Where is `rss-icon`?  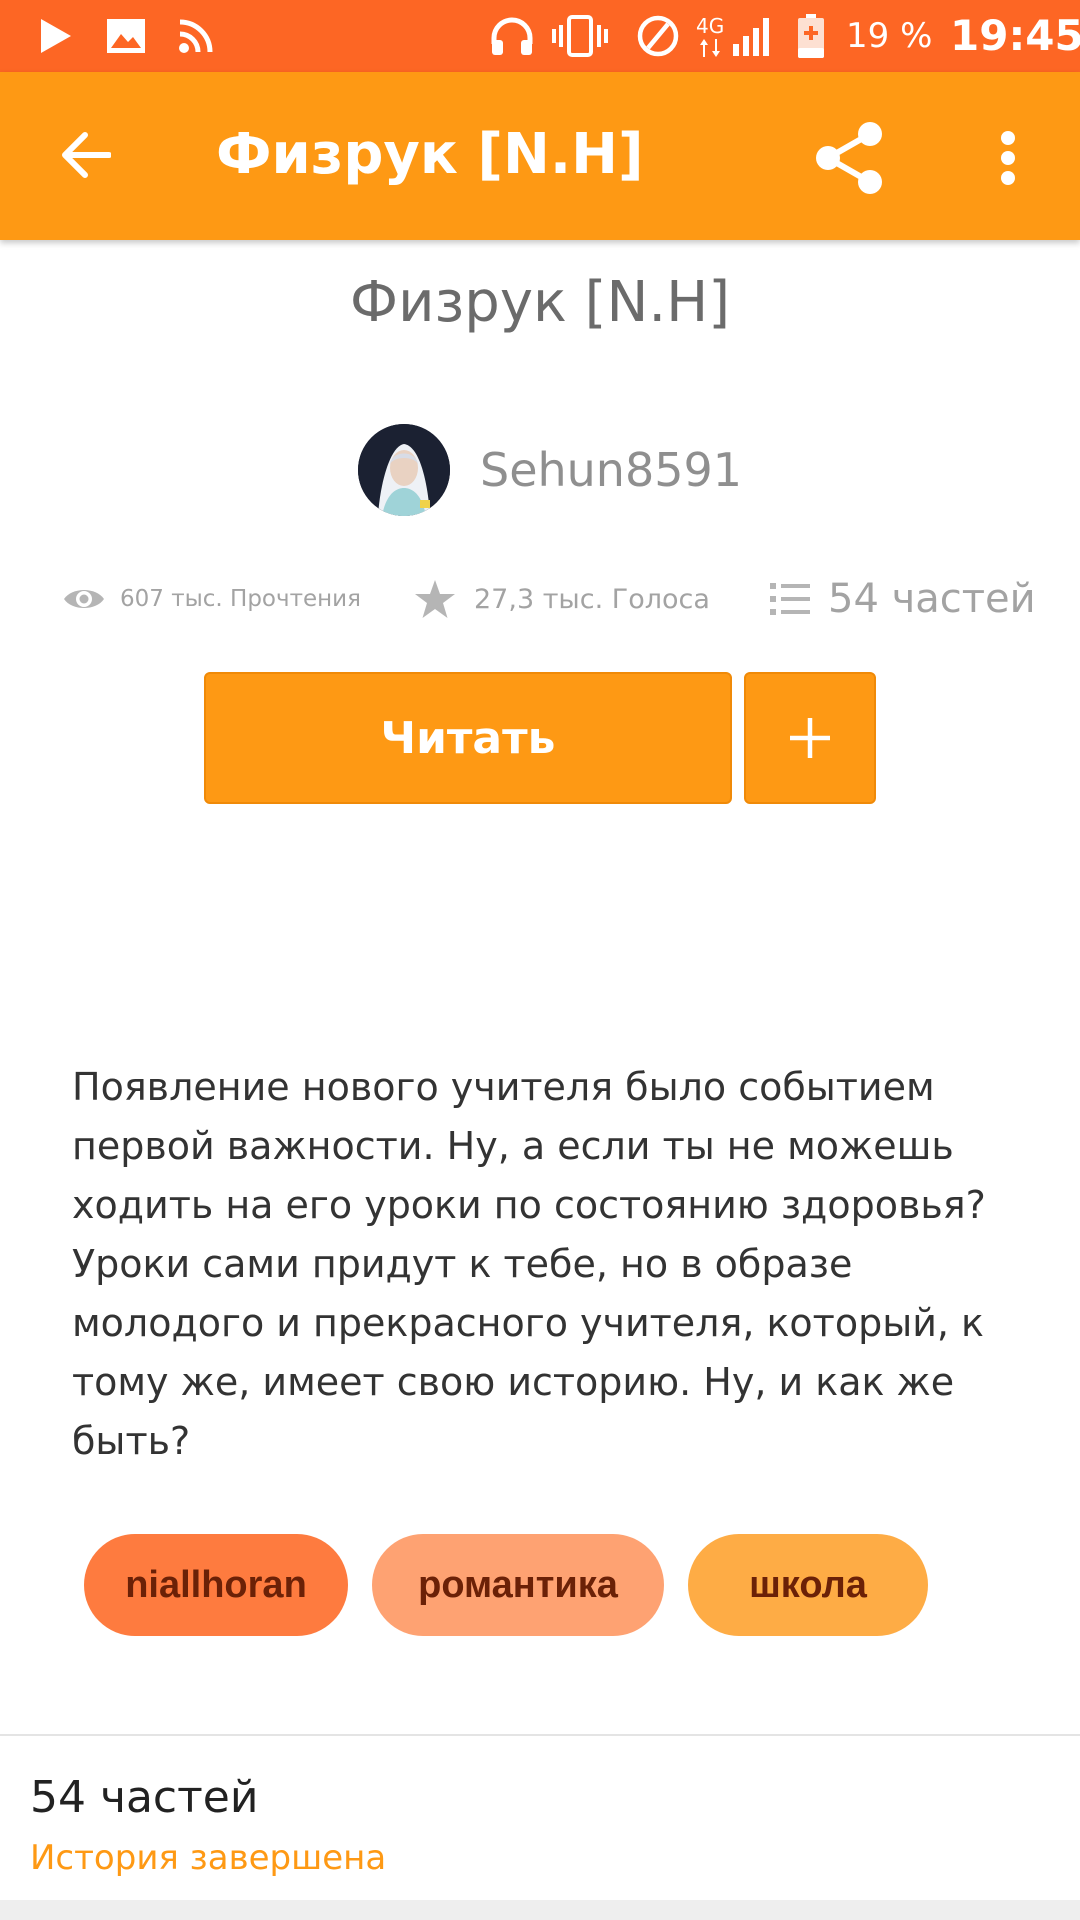
rss-icon is located at coordinates (196, 36).